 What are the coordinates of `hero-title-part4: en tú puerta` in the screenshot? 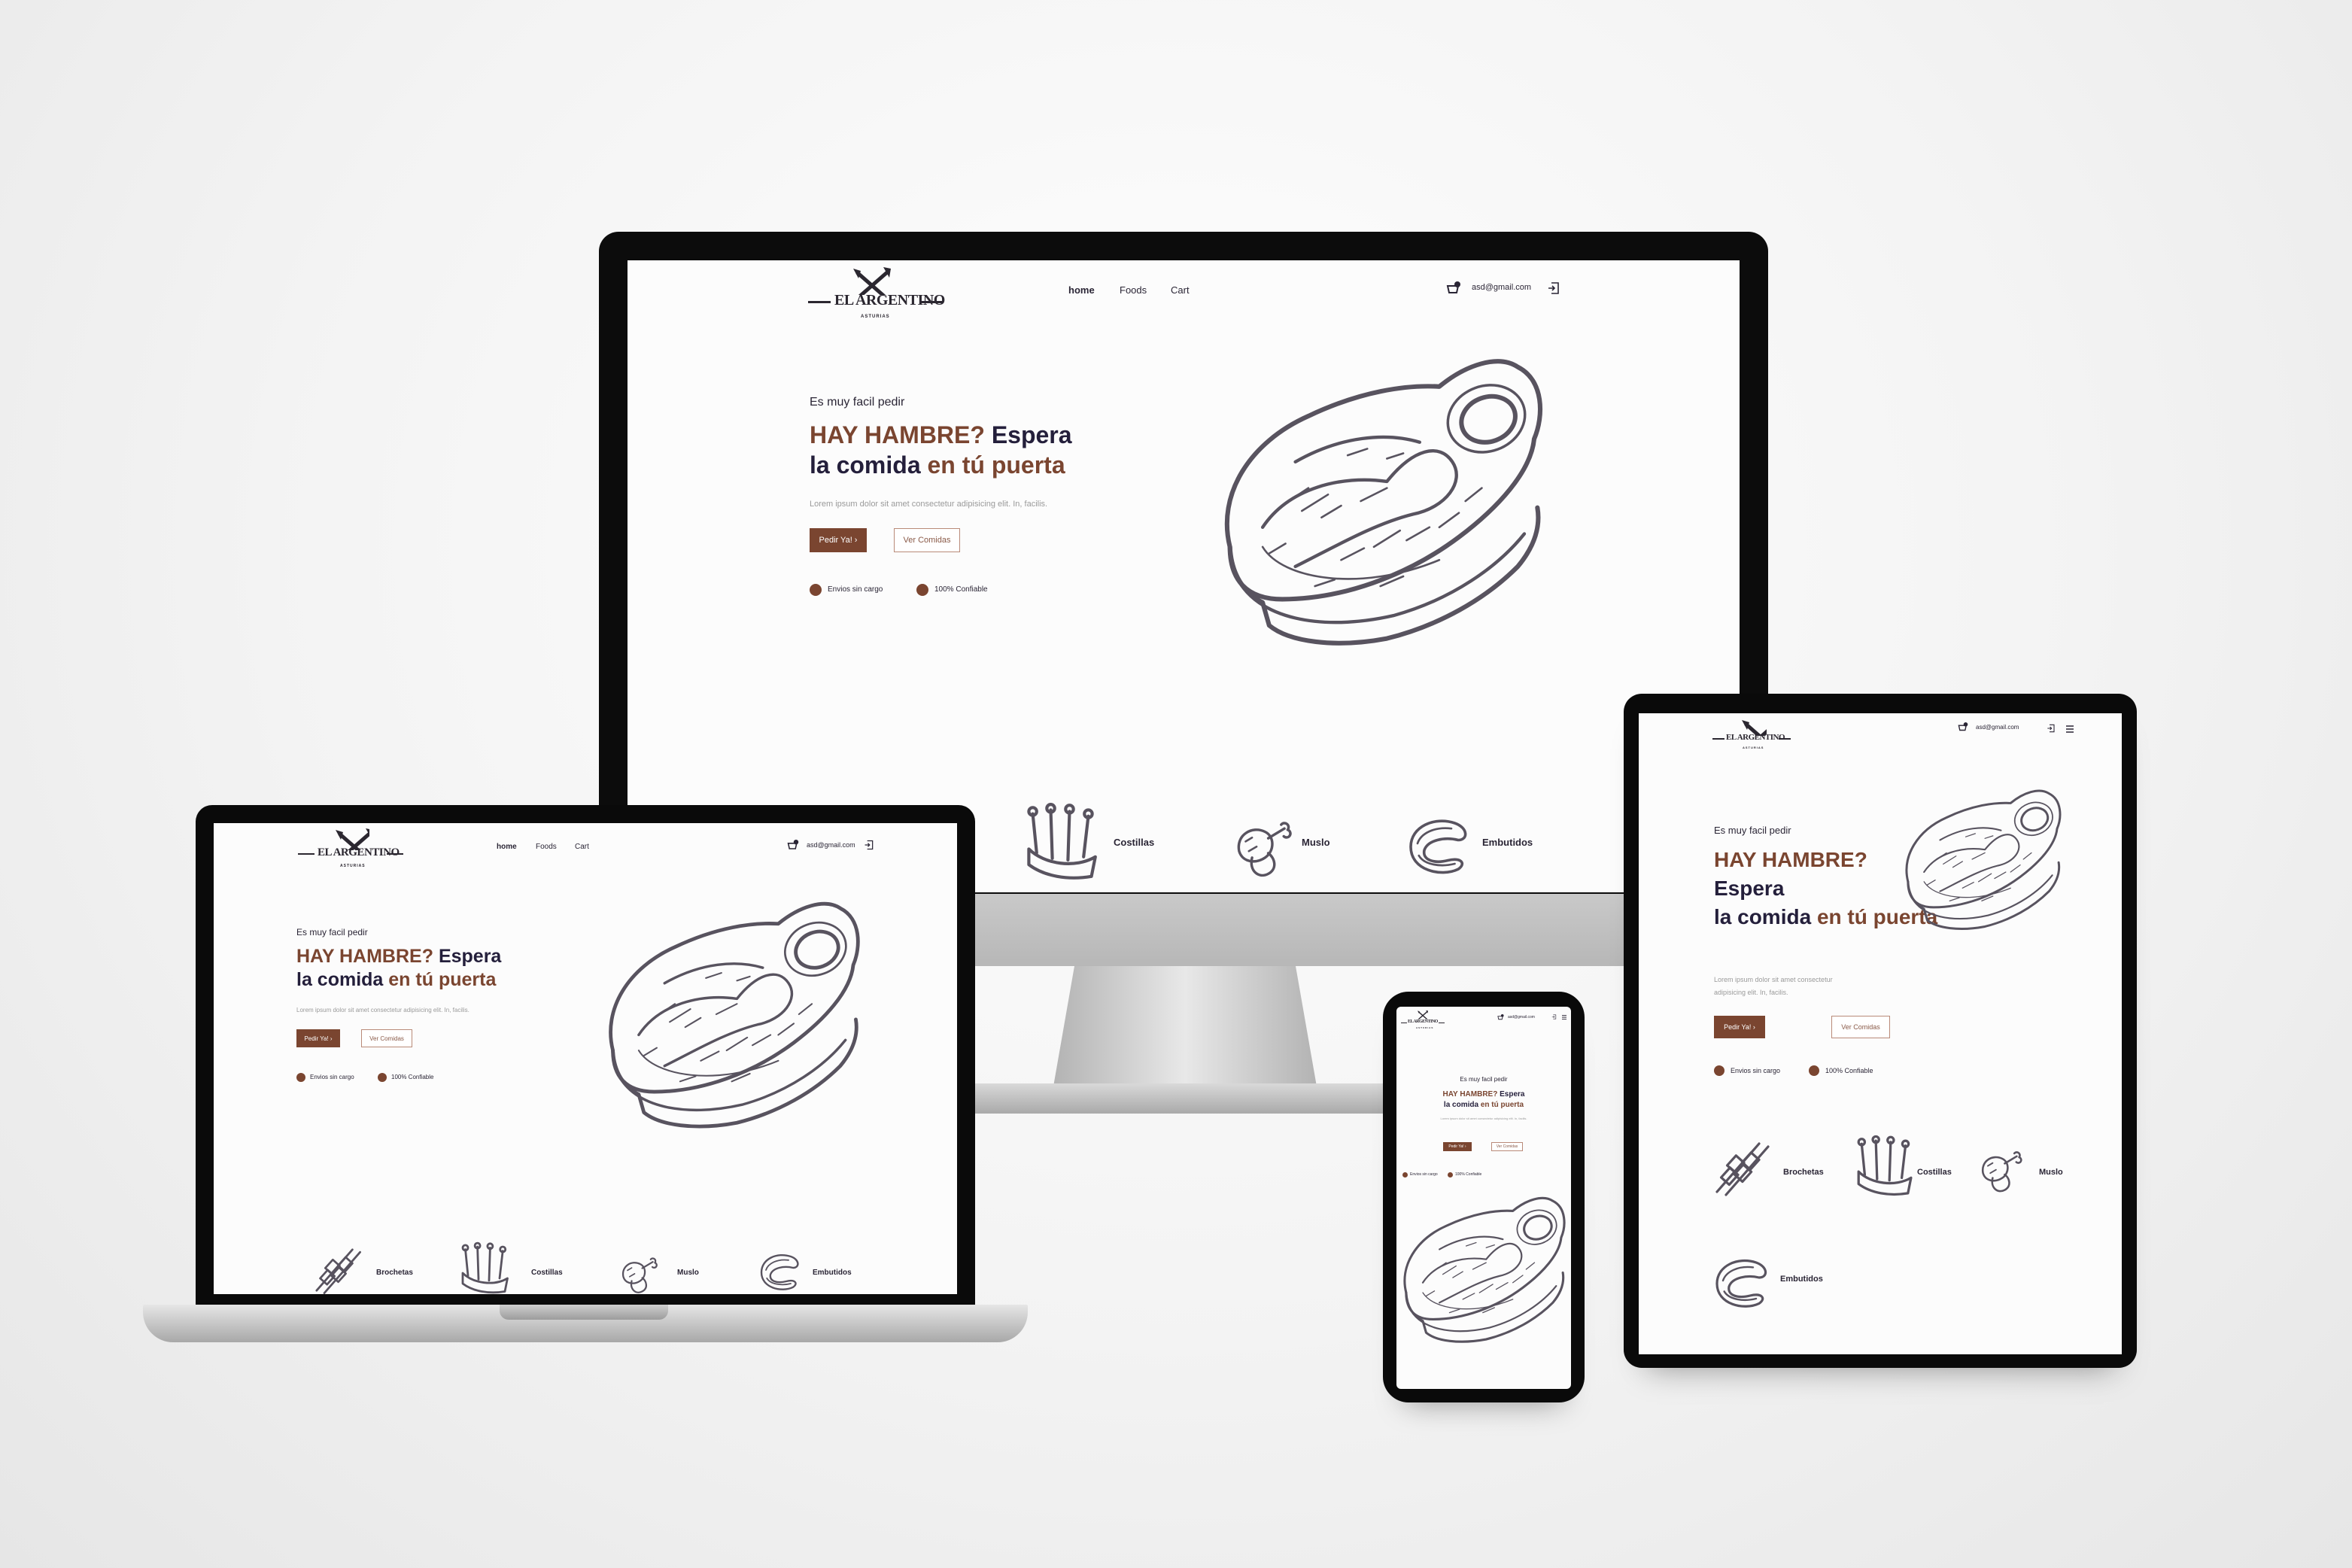 It's located at (996, 465).